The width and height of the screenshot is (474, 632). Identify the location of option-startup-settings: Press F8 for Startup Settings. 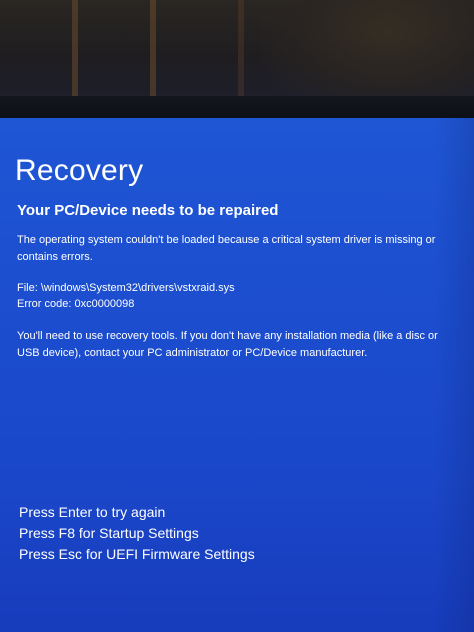
(137, 533).